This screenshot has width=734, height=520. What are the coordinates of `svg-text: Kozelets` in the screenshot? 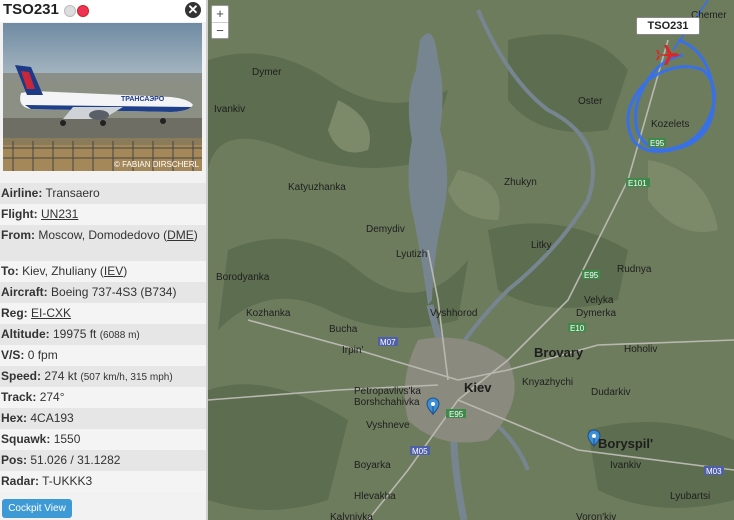 It's located at (670, 124).